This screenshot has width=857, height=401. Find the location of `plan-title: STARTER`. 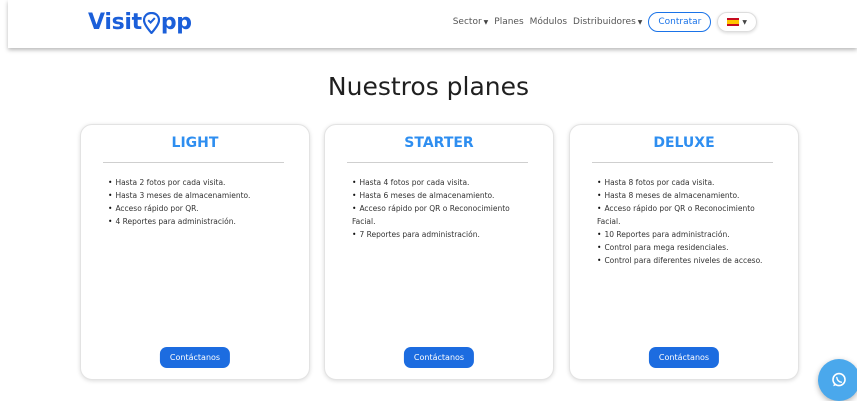

plan-title: STARTER is located at coordinates (439, 143).